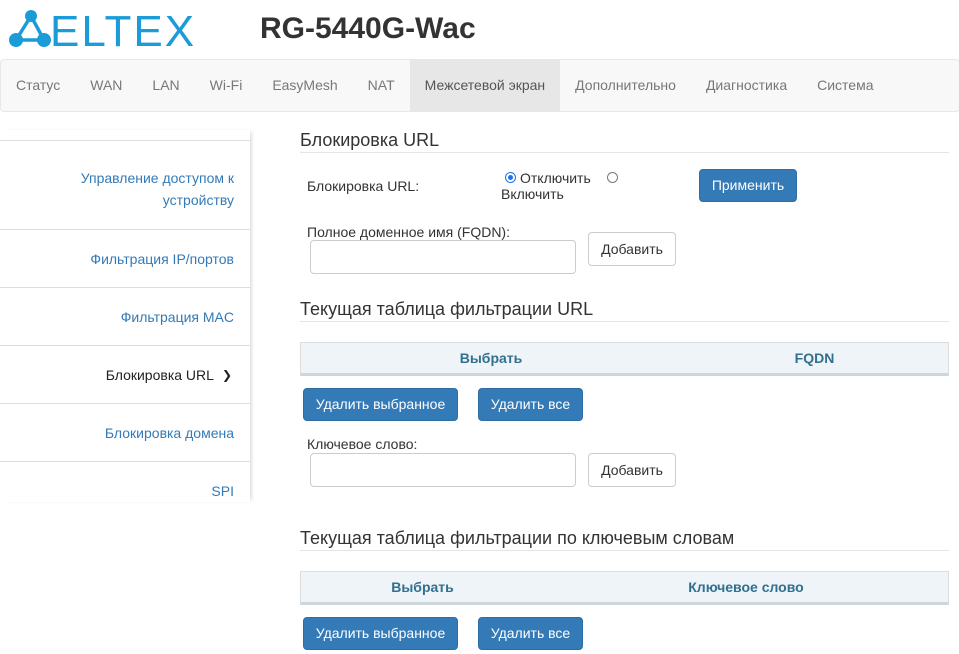 Image resolution: width=959 pixels, height=654 pixels. Describe the element at coordinates (624, 588) in the screenshot. I see `keyword-table-header: Выбрать Ключевое слово` at that location.